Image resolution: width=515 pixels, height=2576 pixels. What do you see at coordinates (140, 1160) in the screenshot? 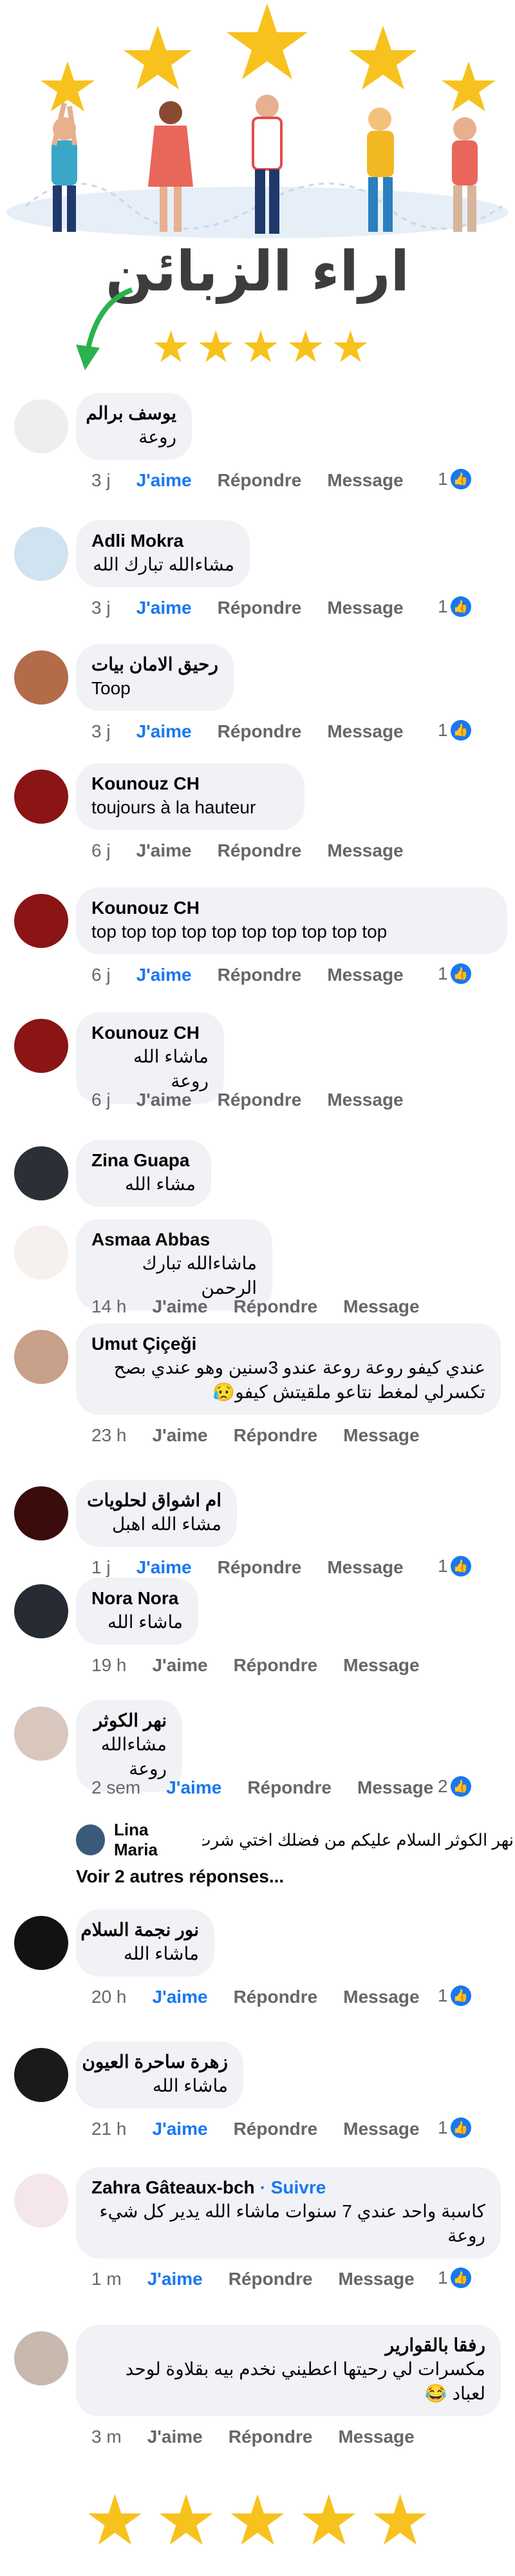
I see `author-name: Zina Guapa` at bounding box center [140, 1160].